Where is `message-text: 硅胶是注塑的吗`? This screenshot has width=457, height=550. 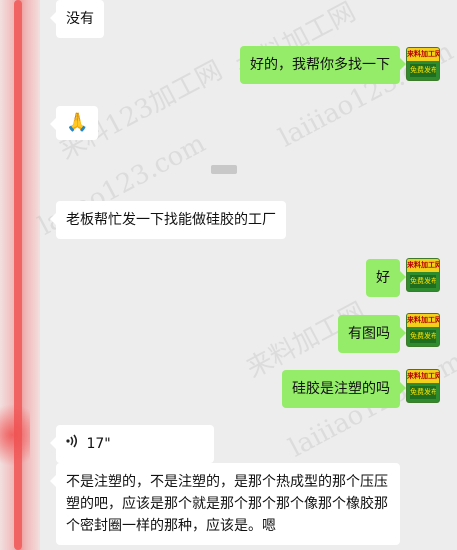 message-text: 硅胶是注塑的吗 is located at coordinates (341, 389).